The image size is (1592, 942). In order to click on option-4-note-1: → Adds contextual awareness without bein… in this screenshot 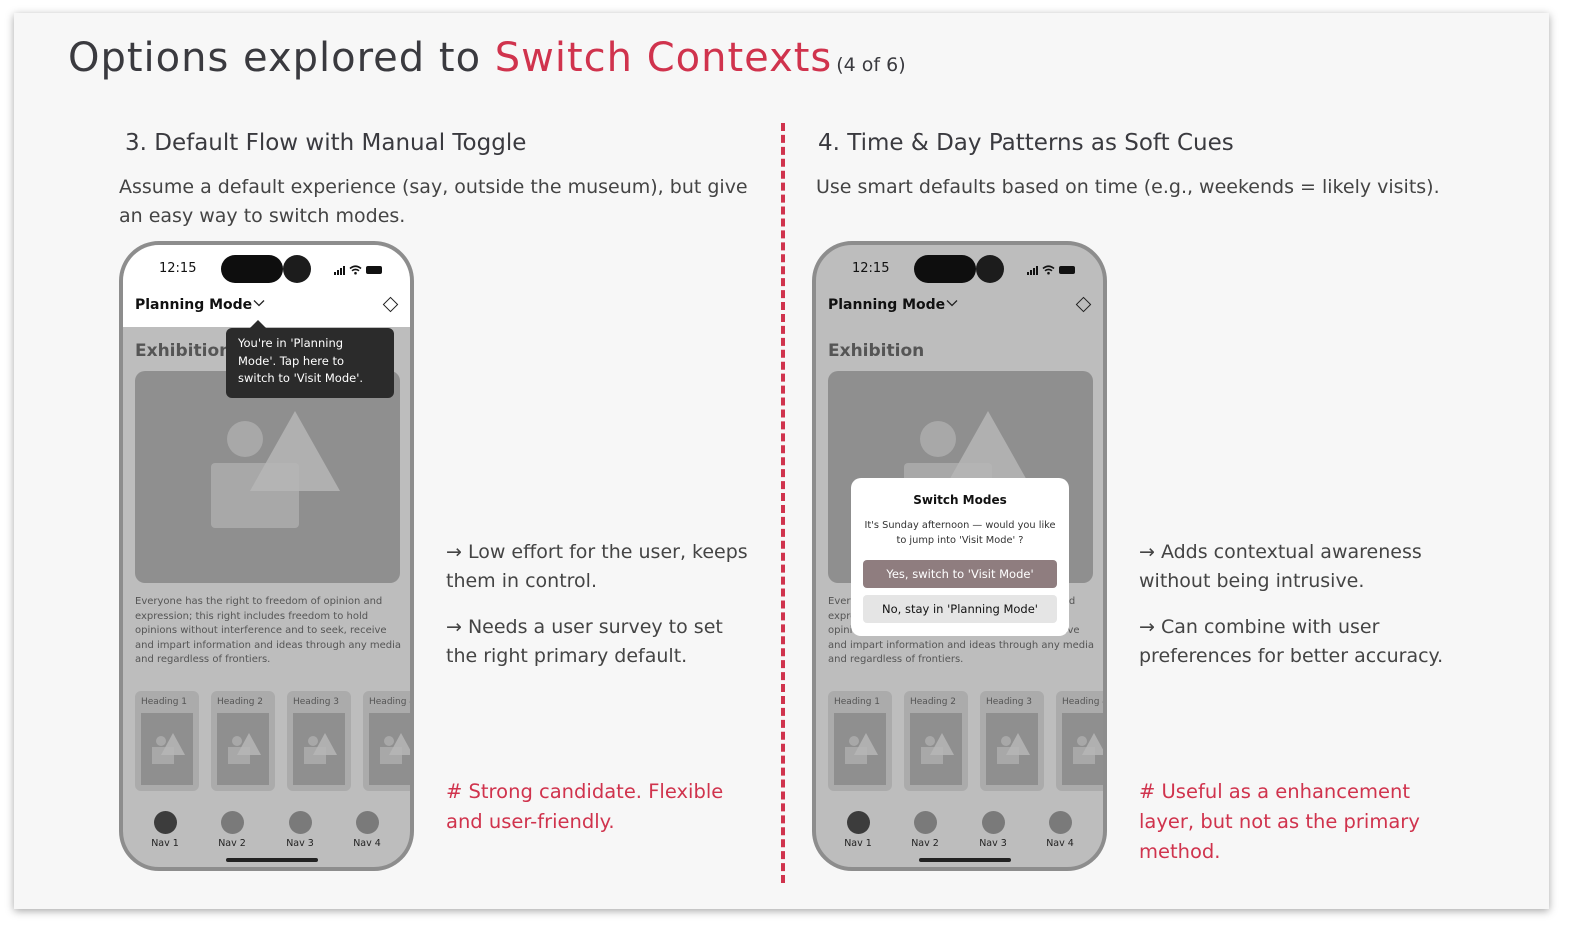, I will do `click(1280, 566)`.